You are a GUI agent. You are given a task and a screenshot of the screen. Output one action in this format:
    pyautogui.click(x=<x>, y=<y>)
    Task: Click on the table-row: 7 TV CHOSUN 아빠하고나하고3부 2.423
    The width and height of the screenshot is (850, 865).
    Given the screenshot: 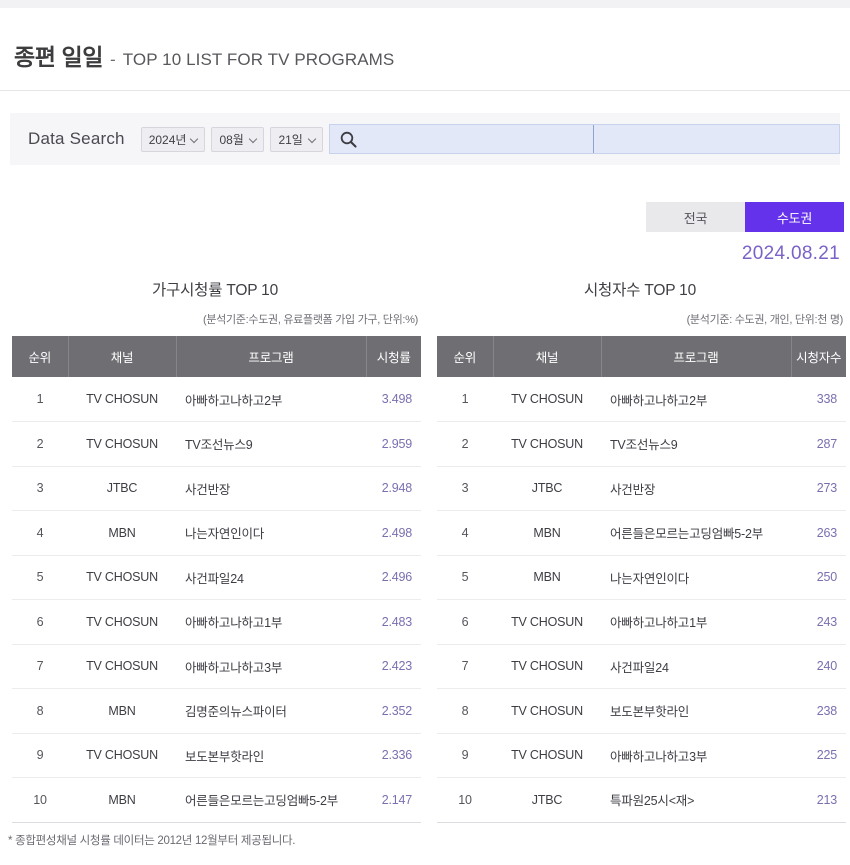 What is the action you would take?
    pyautogui.click(x=216, y=666)
    